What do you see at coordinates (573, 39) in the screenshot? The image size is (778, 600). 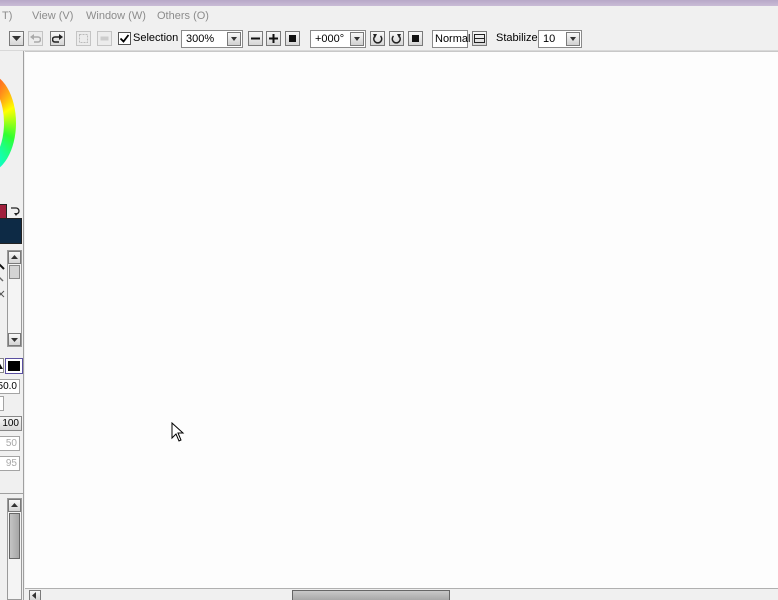 I see `stabilizer-dropdown-button` at bounding box center [573, 39].